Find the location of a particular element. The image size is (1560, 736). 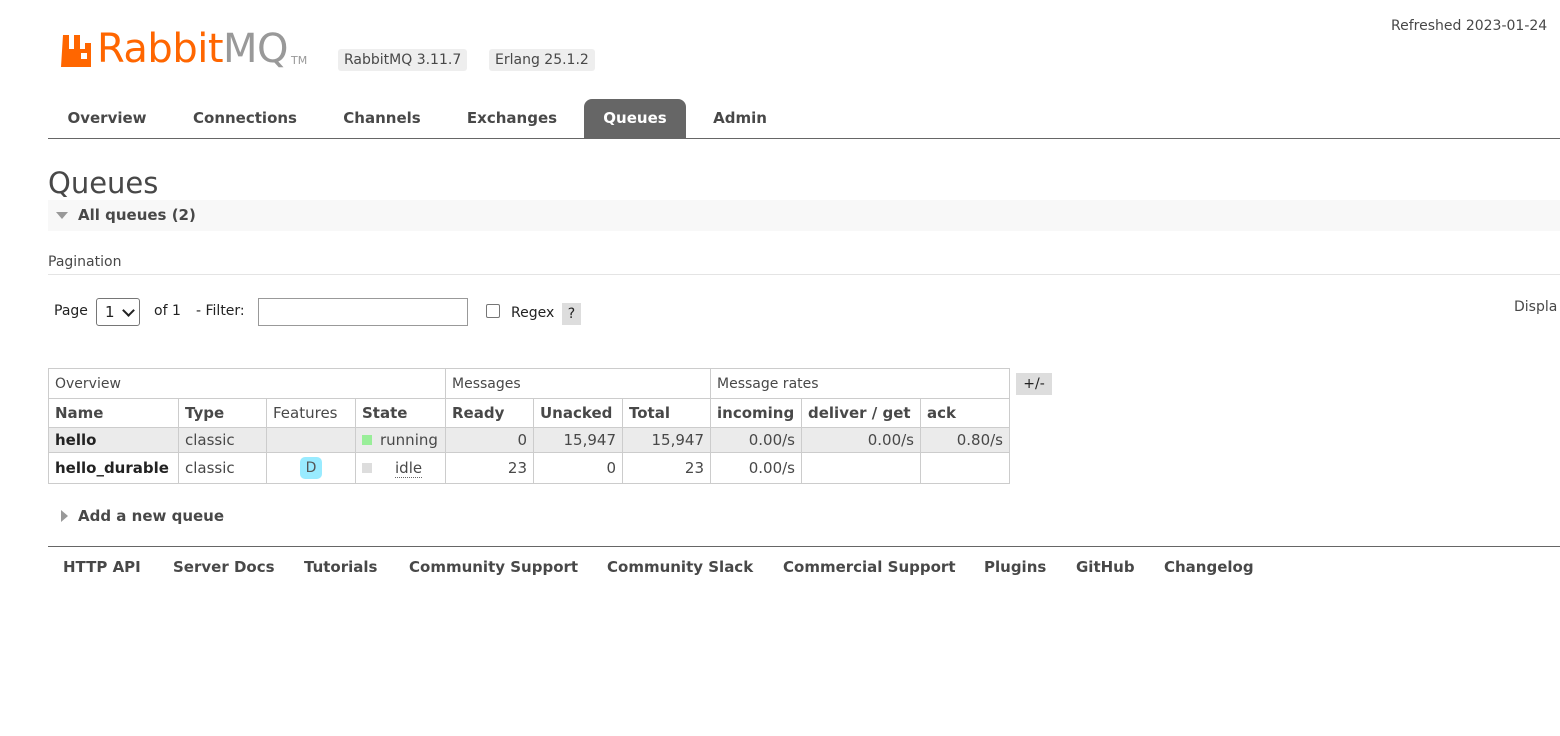

tab-queues: Queues is located at coordinates (635, 118).